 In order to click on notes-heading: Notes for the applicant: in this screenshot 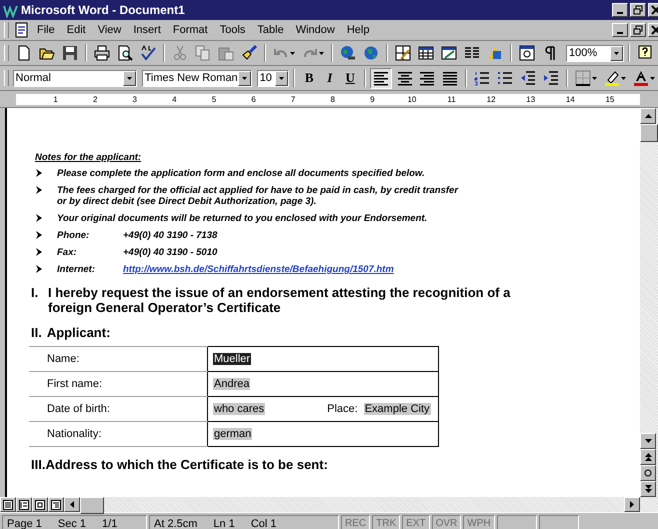, I will do `click(88, 157)`.